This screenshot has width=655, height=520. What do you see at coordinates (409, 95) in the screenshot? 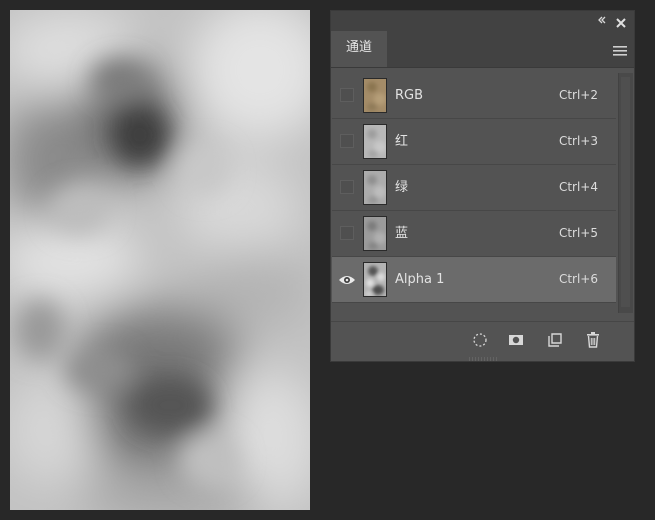
I see `channel-name: RGB` at bounding box center [409, 95].